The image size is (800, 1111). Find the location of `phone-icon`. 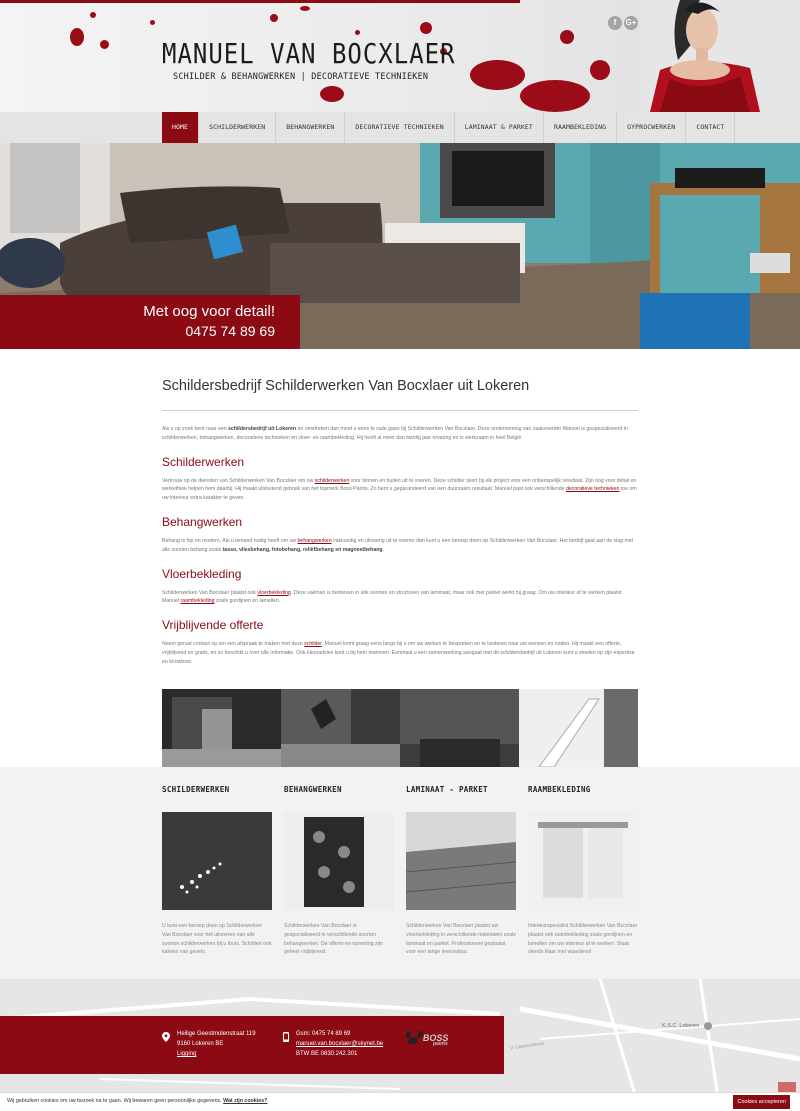

phone-icon is located at coordinates (286, 1037).